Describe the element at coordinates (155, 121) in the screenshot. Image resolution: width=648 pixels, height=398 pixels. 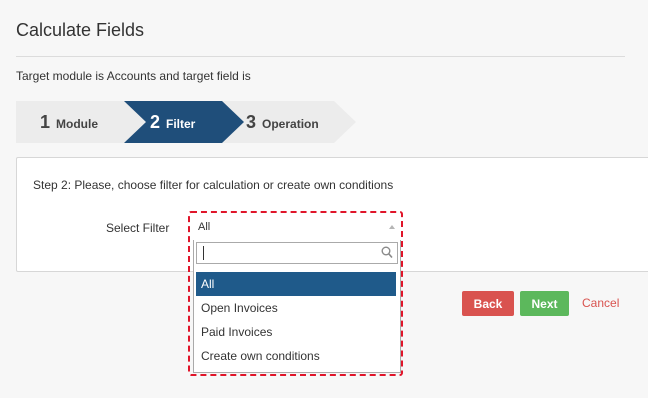
I see `step-2-number: 2` at that location.